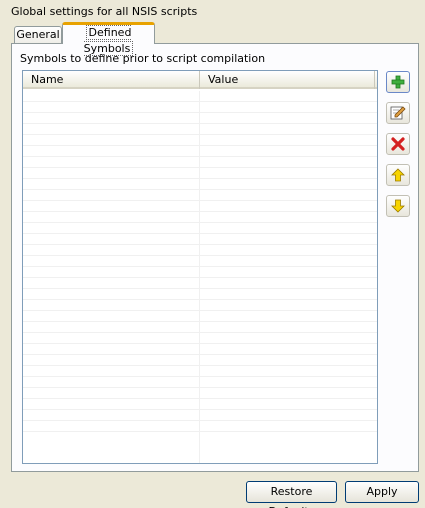  I want to click on add-symbol-button, so click(398, 82).